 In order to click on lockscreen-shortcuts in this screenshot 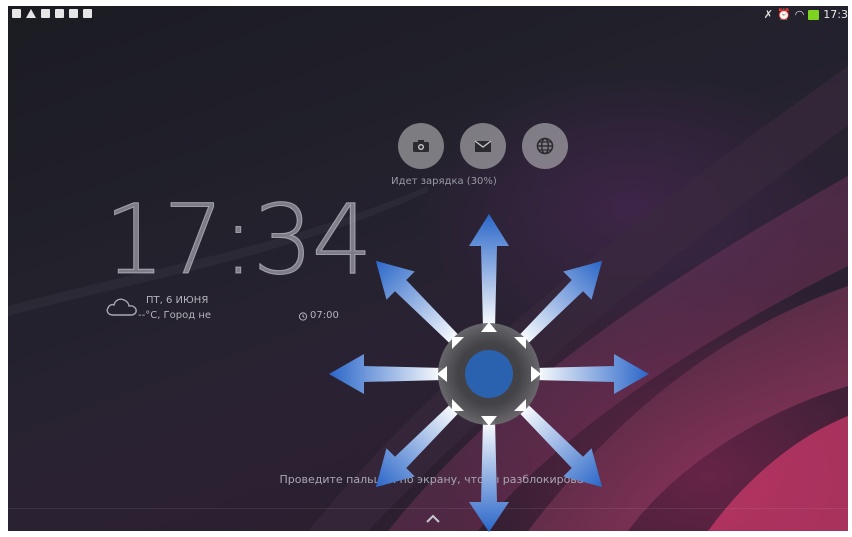, I will do `click(483, 146)`.